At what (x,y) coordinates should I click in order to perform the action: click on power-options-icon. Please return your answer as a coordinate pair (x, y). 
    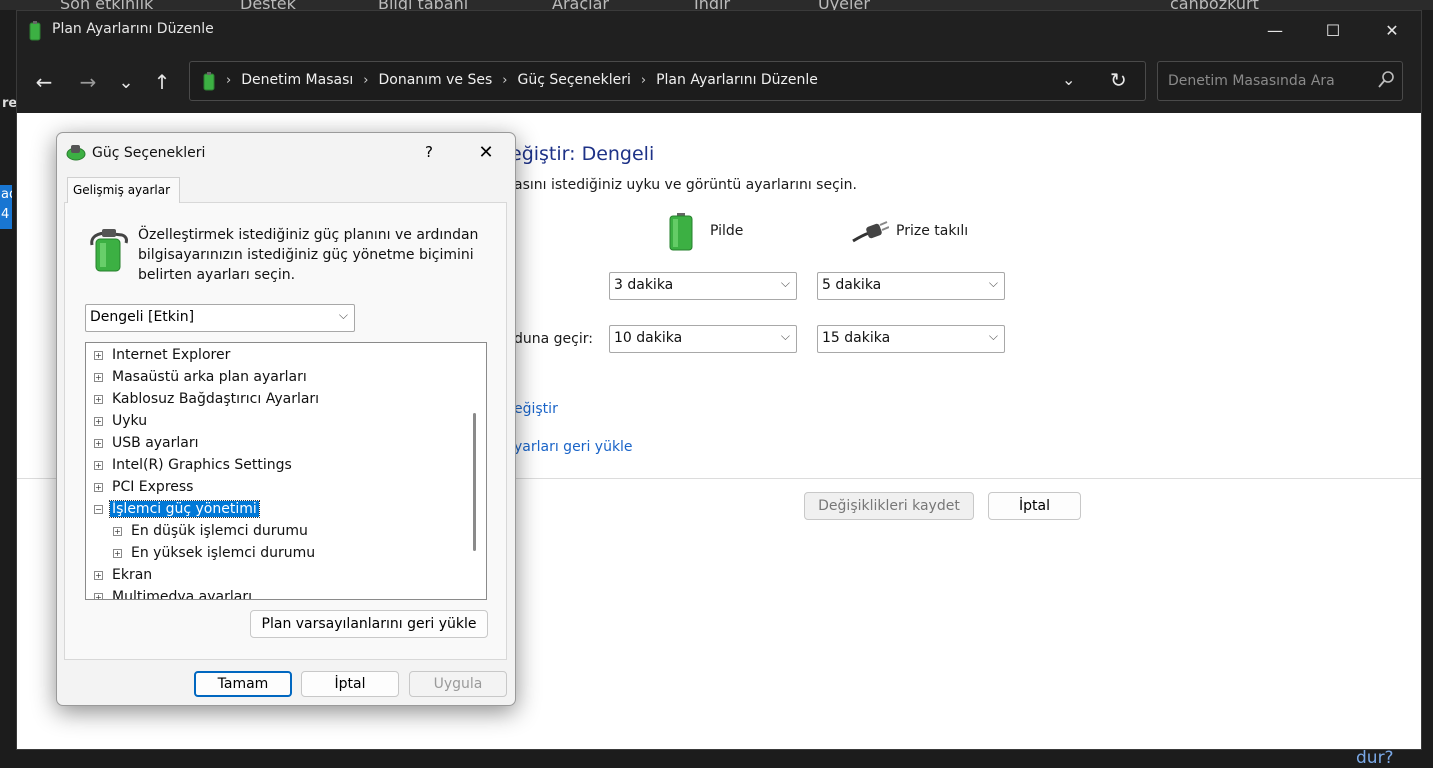
    Looking at the image, I should click on (76, 153).